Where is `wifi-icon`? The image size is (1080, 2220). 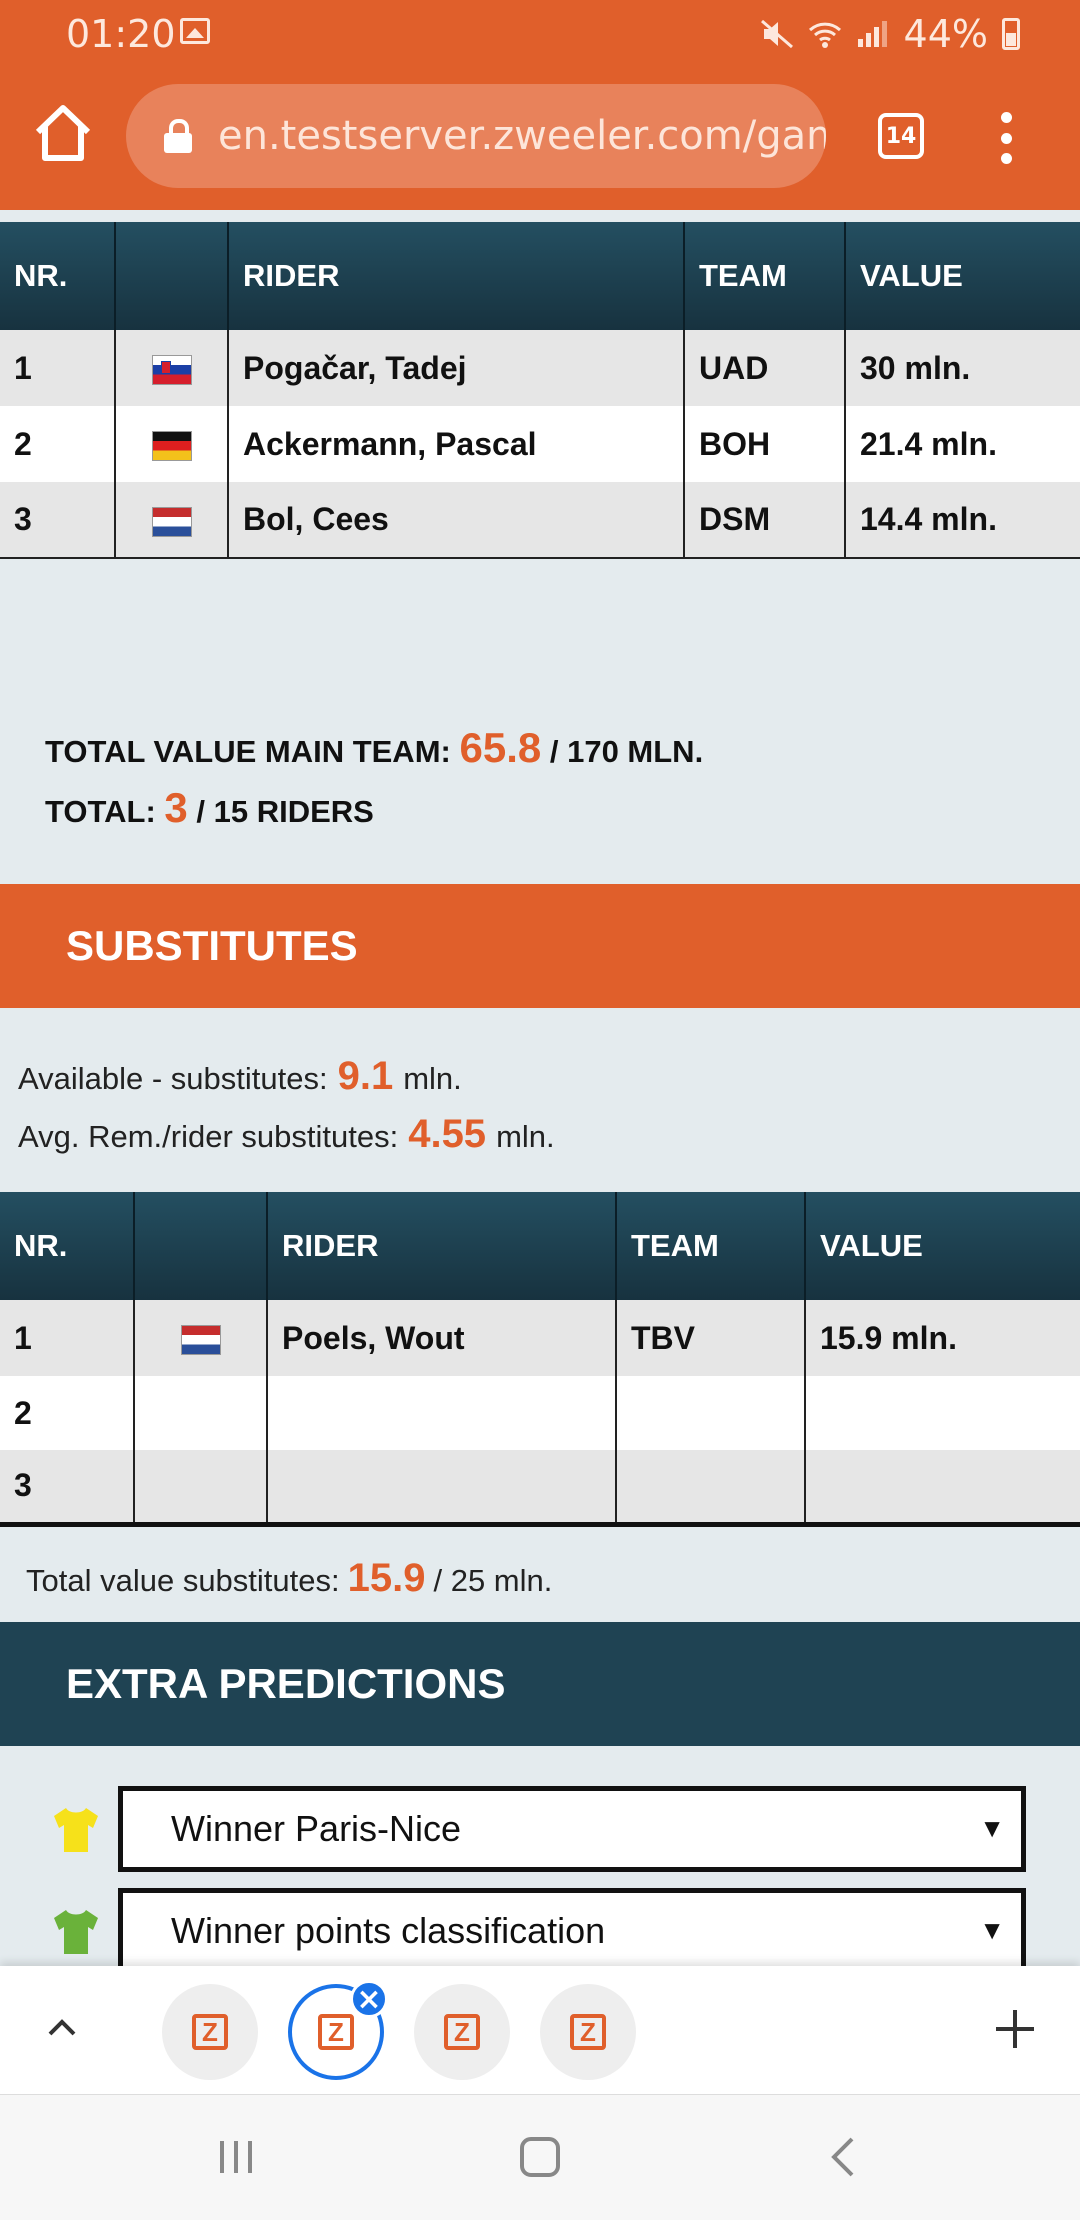
wifi-icon is located at coordinates (824, 35).